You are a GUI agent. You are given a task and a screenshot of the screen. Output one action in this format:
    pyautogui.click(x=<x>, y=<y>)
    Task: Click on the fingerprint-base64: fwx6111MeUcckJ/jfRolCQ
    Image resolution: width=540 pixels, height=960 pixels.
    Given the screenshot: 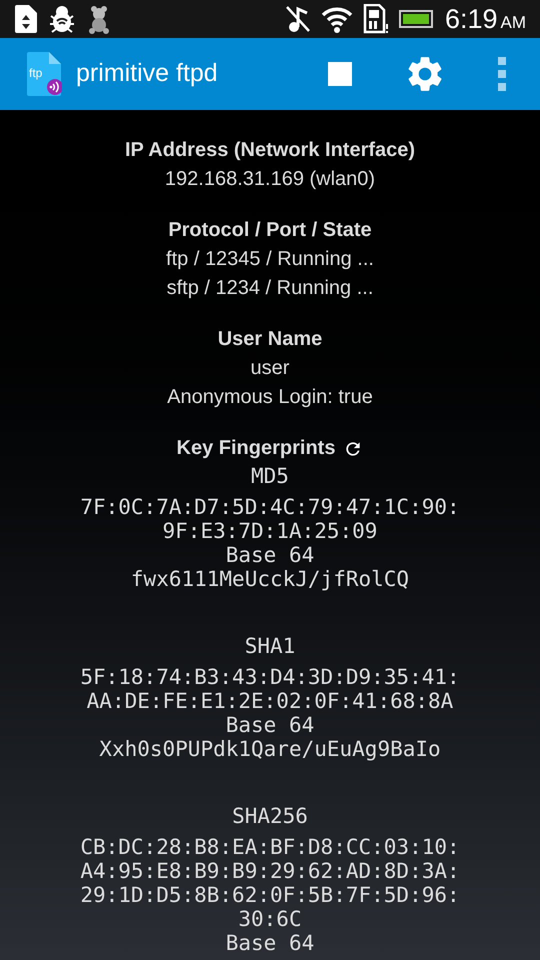 What is the action you would take?
    pyautogui.click(x=270, y=579)
    